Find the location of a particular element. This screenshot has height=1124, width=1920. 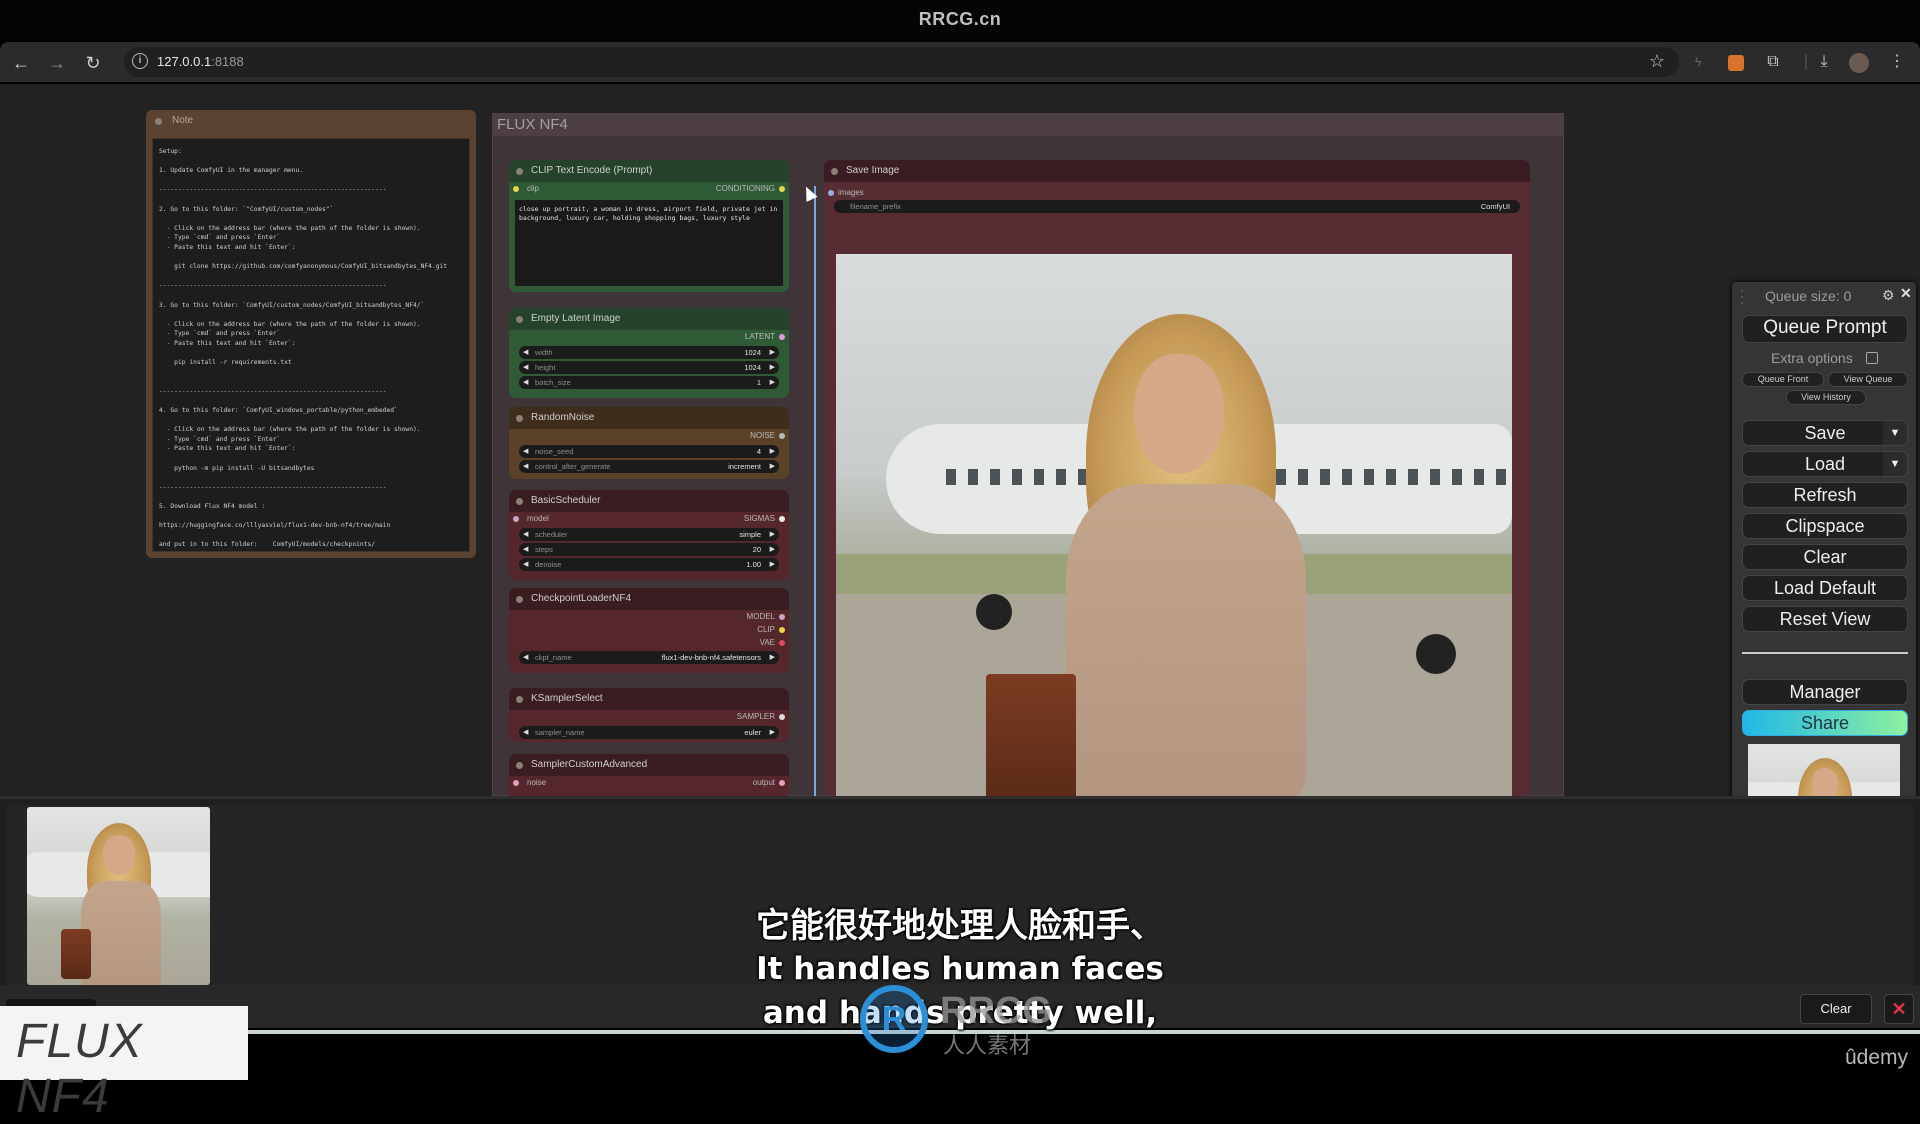

input-dot-images is located at coordinates (831, 193).